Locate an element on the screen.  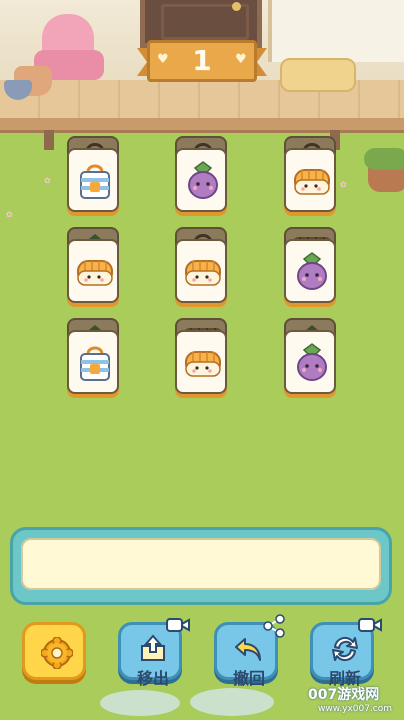
porch-leg is located at coordinates (49, 140).